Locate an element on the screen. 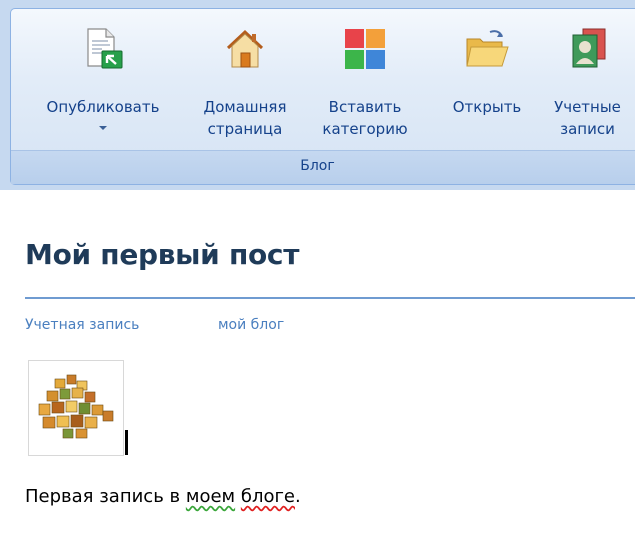 The image size is (635, 559). home-page-label-line2: страница is located at coordinates (245, 129).